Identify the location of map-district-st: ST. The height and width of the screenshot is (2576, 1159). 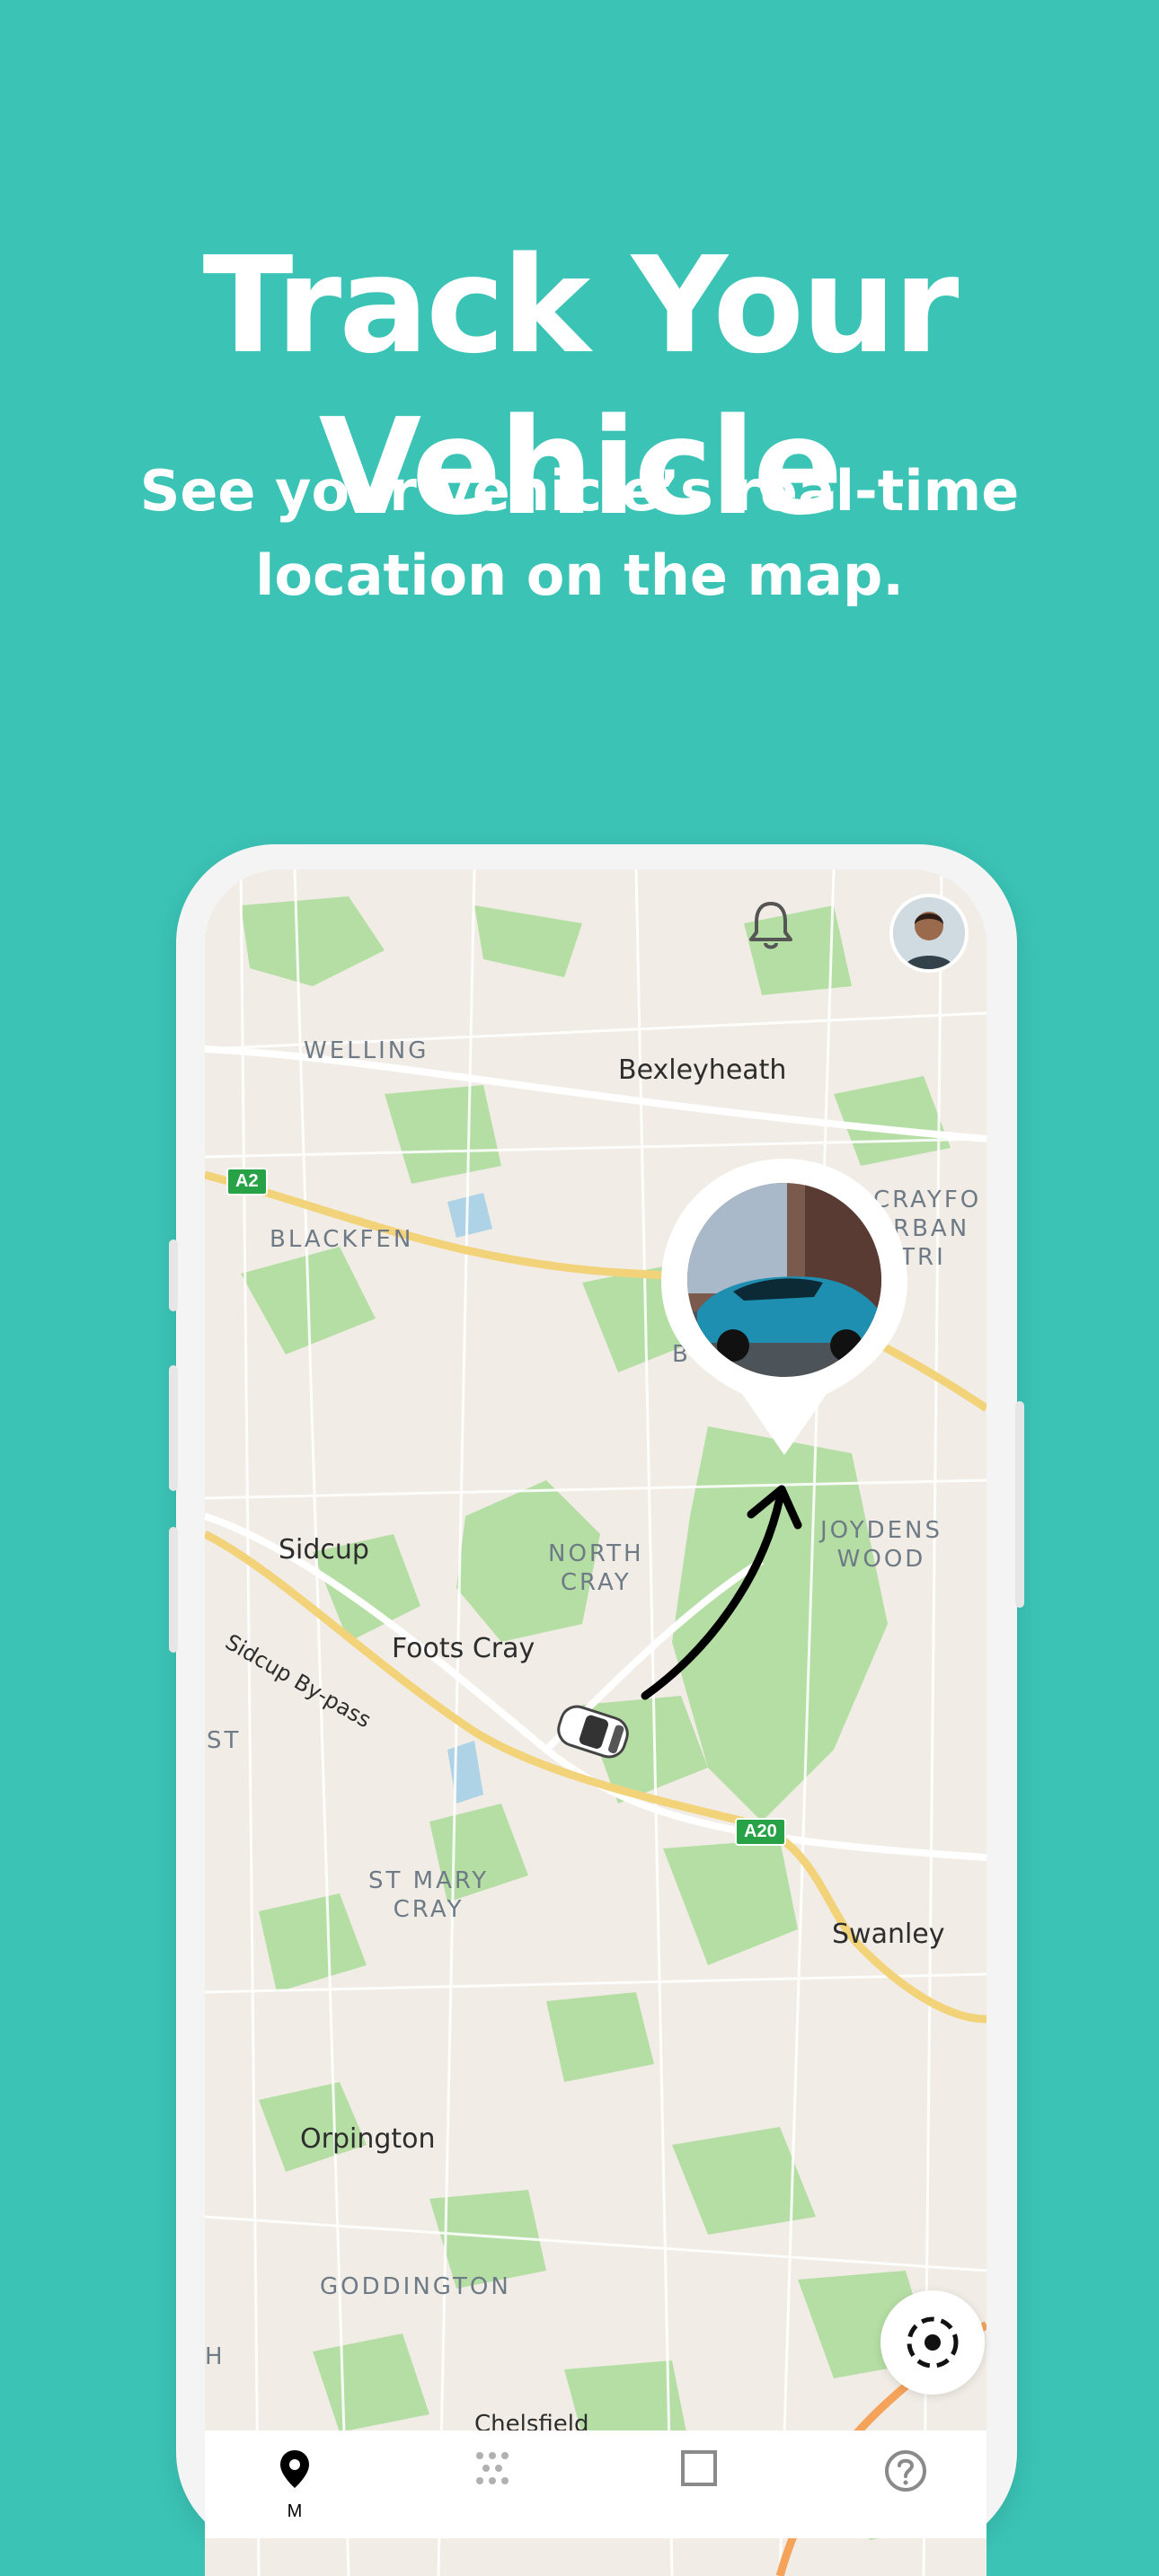
(224, 1740).